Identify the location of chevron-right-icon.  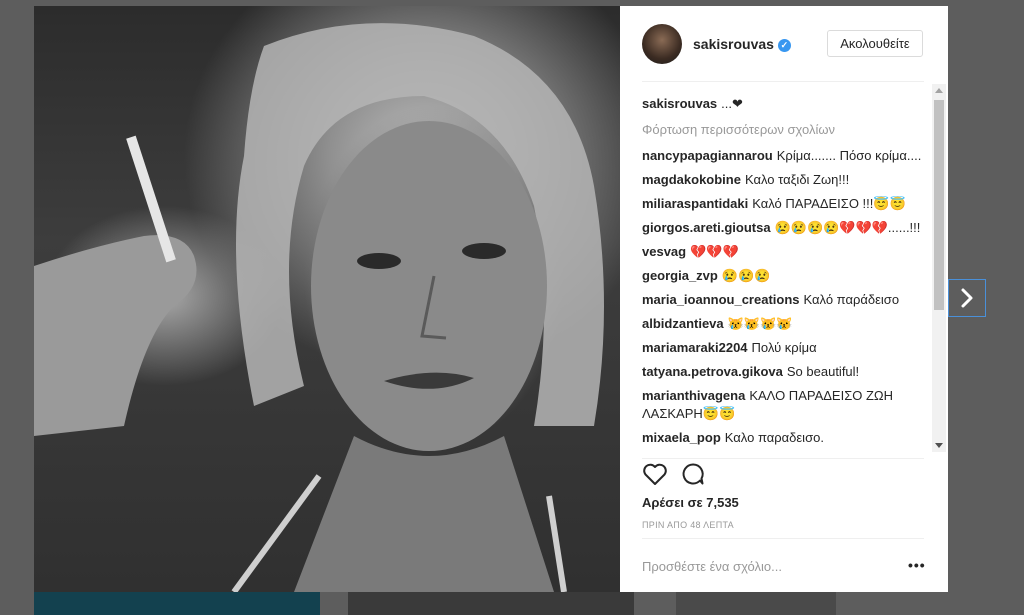
(967, 298).